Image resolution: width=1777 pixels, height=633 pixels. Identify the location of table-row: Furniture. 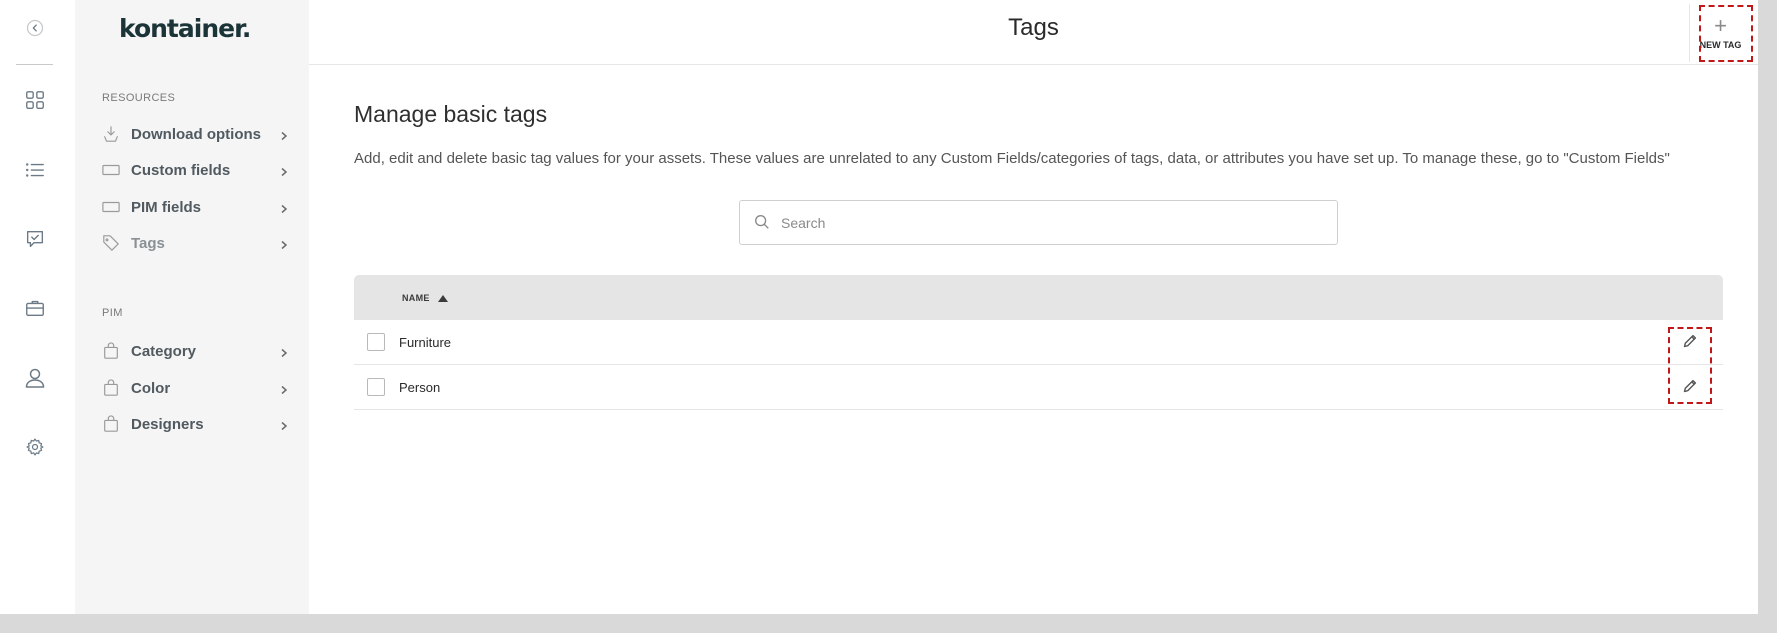
(1038, 342).